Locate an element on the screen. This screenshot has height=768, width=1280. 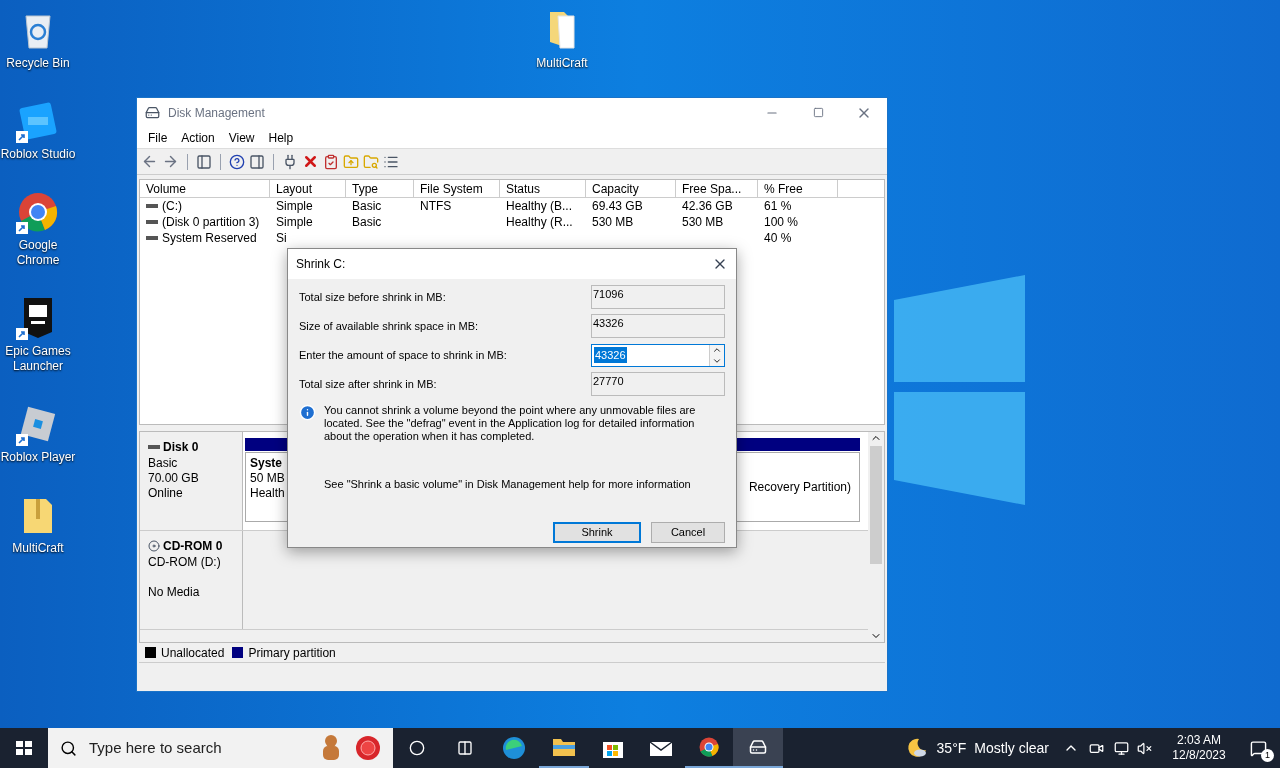
action-pane-icon is located at coordinates (257, 161).